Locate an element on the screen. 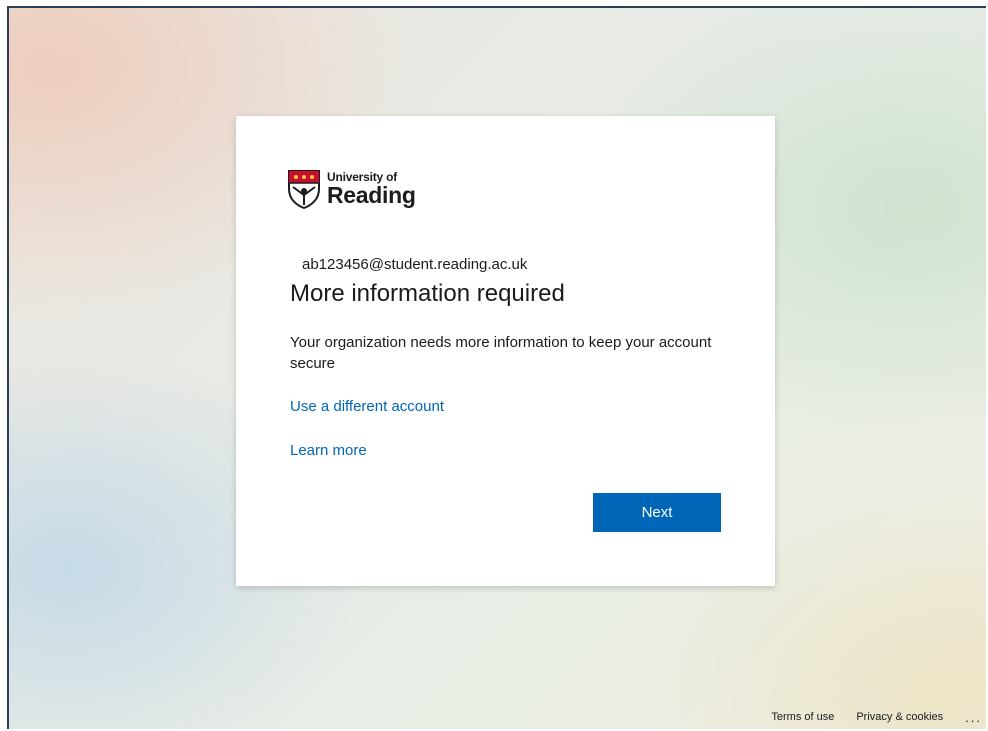 This screenshot has width=988, height=731. learn-more-link: Learn more is located at coordinates (328, 450).